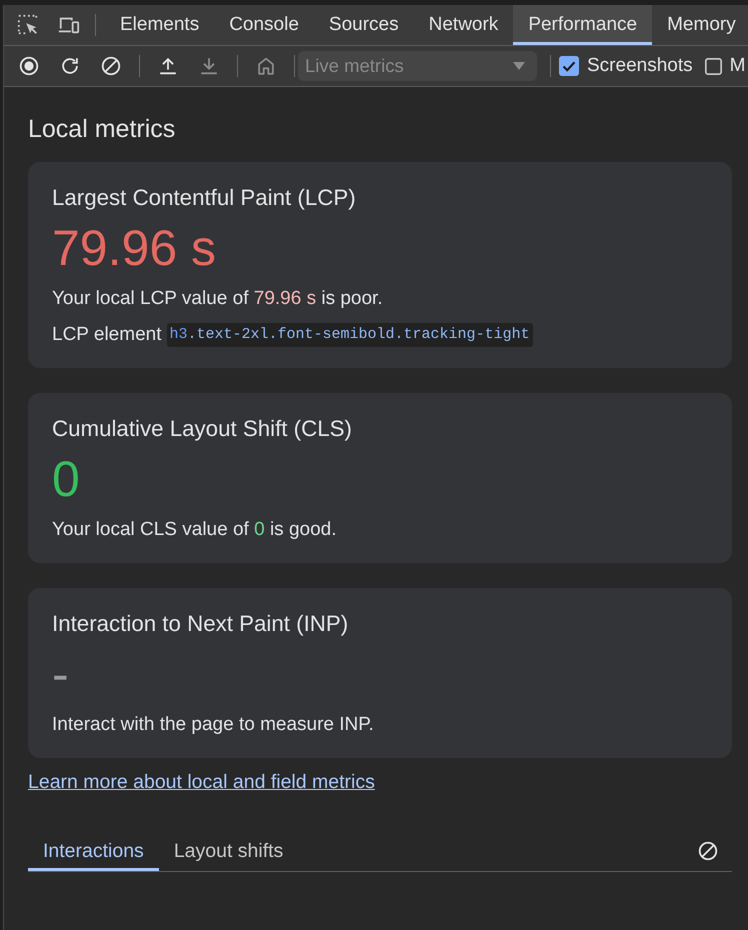 Image resolution: width=748 pixels, height=930 pixels. What do you see at coordinates (29, 66) in the screenshot?
I see `record-icon` at bounding box center [29, 66].